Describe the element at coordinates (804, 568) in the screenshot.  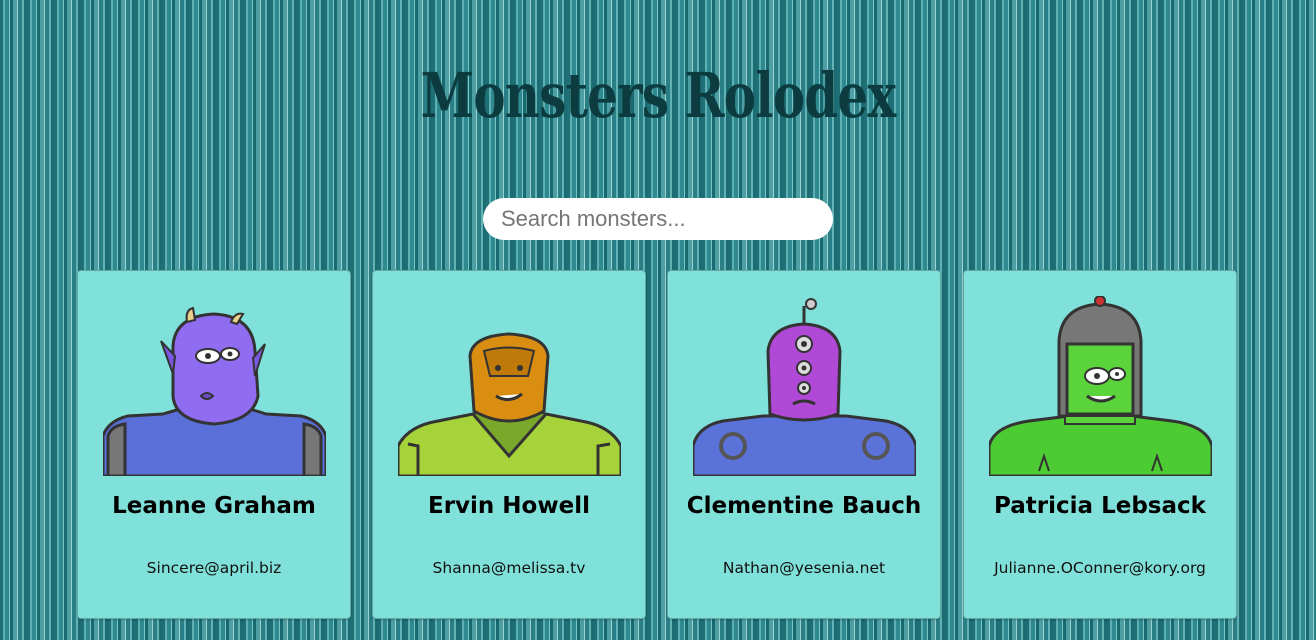
I see `monster-email: Nathan@yesenia.net` at that location.